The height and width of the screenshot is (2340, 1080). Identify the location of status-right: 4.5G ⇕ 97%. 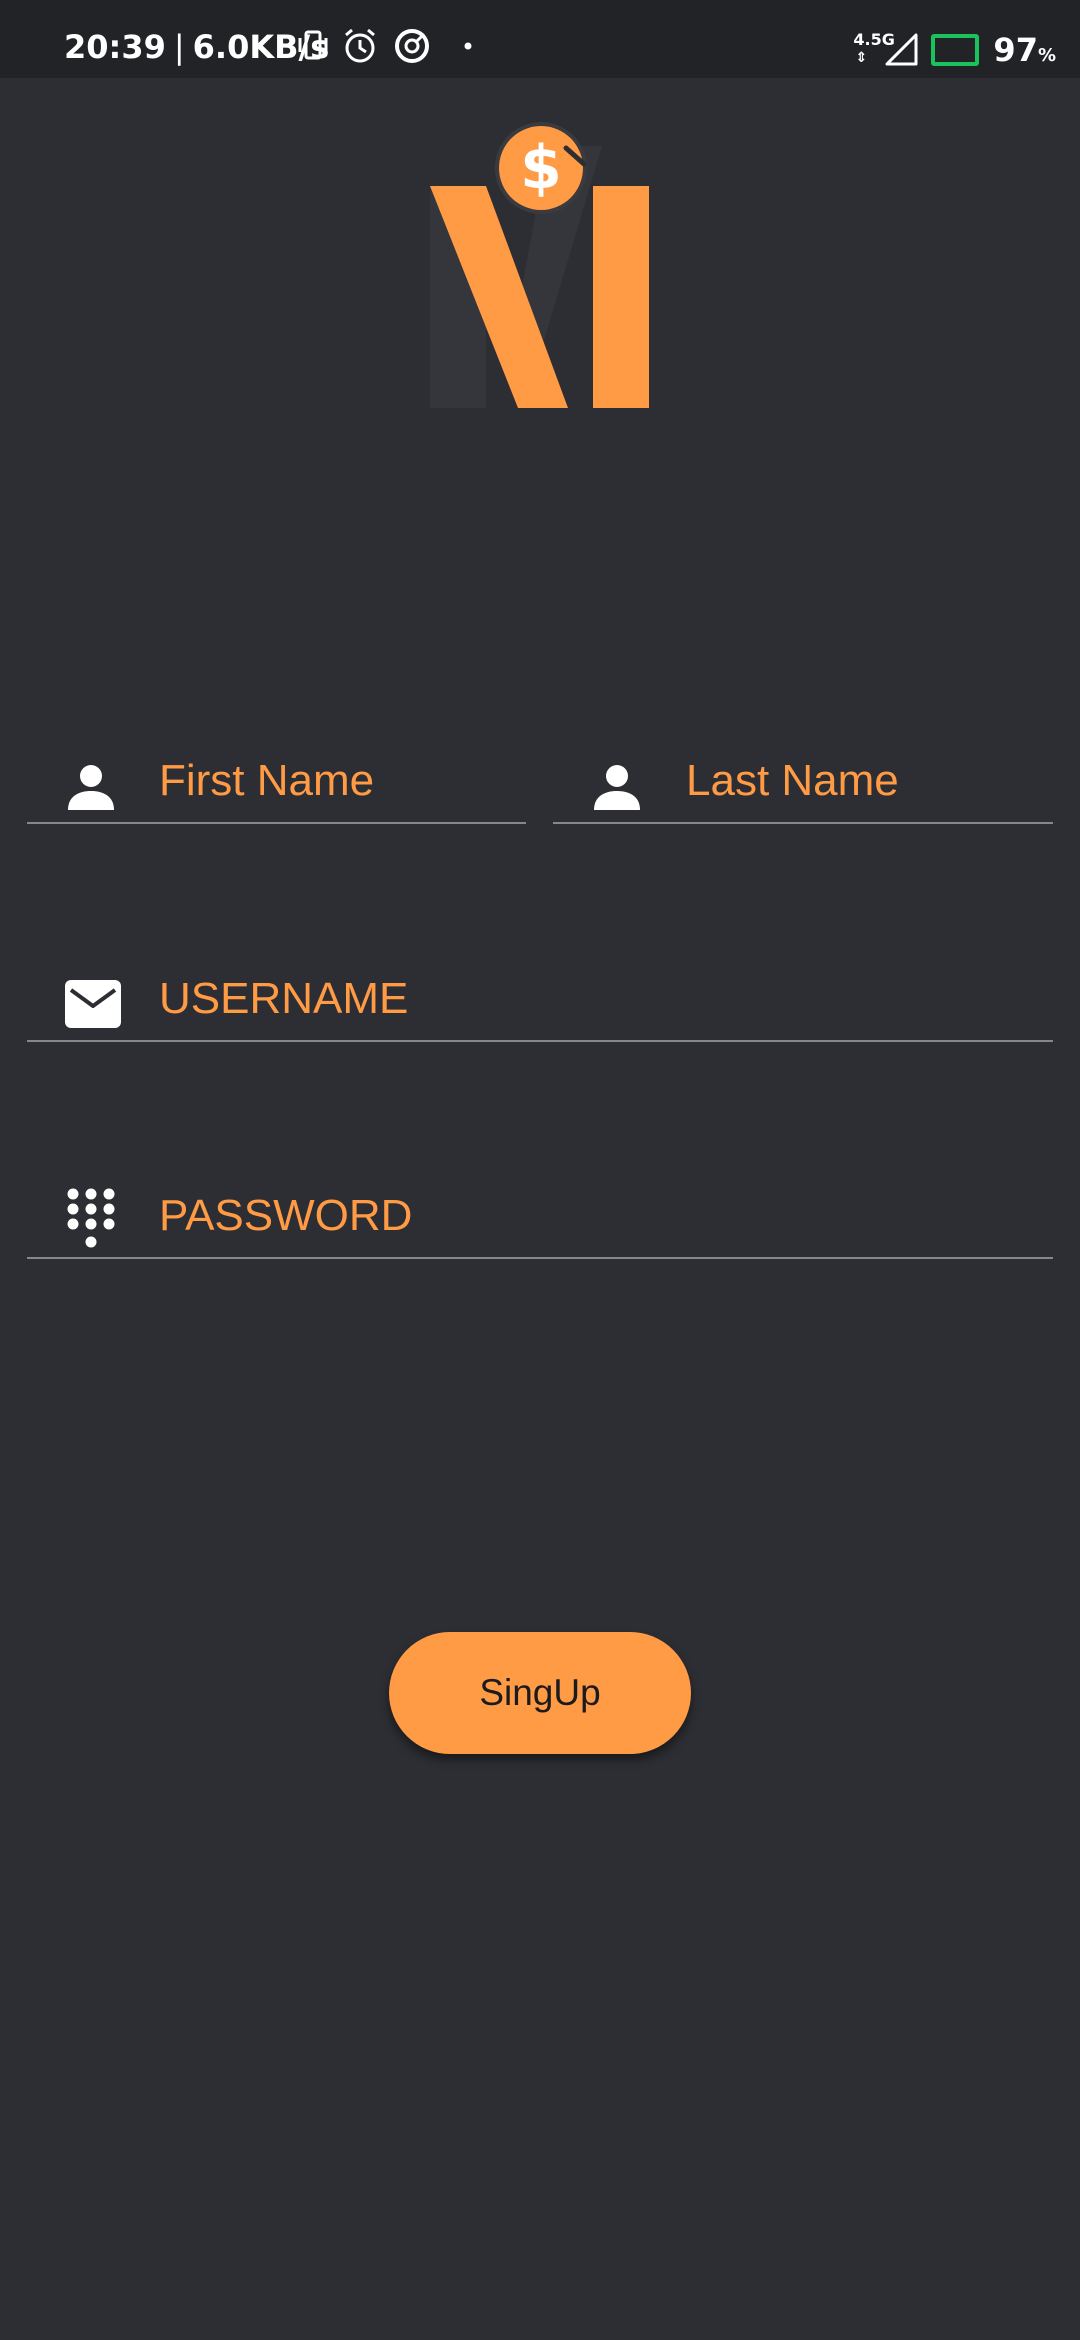
(953, 50).